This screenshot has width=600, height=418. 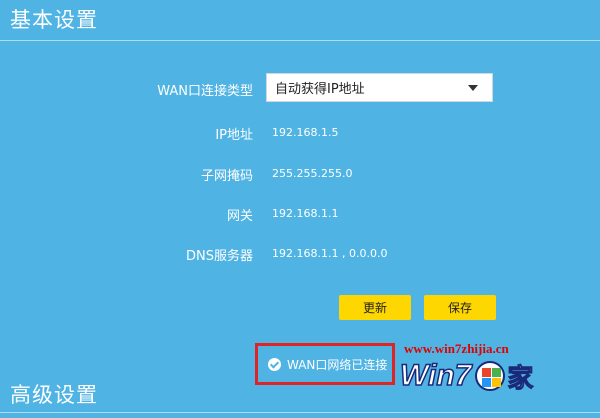 I want to click on wan-status-indicator: WAN口网络已连接, so click(x=325, y=364).